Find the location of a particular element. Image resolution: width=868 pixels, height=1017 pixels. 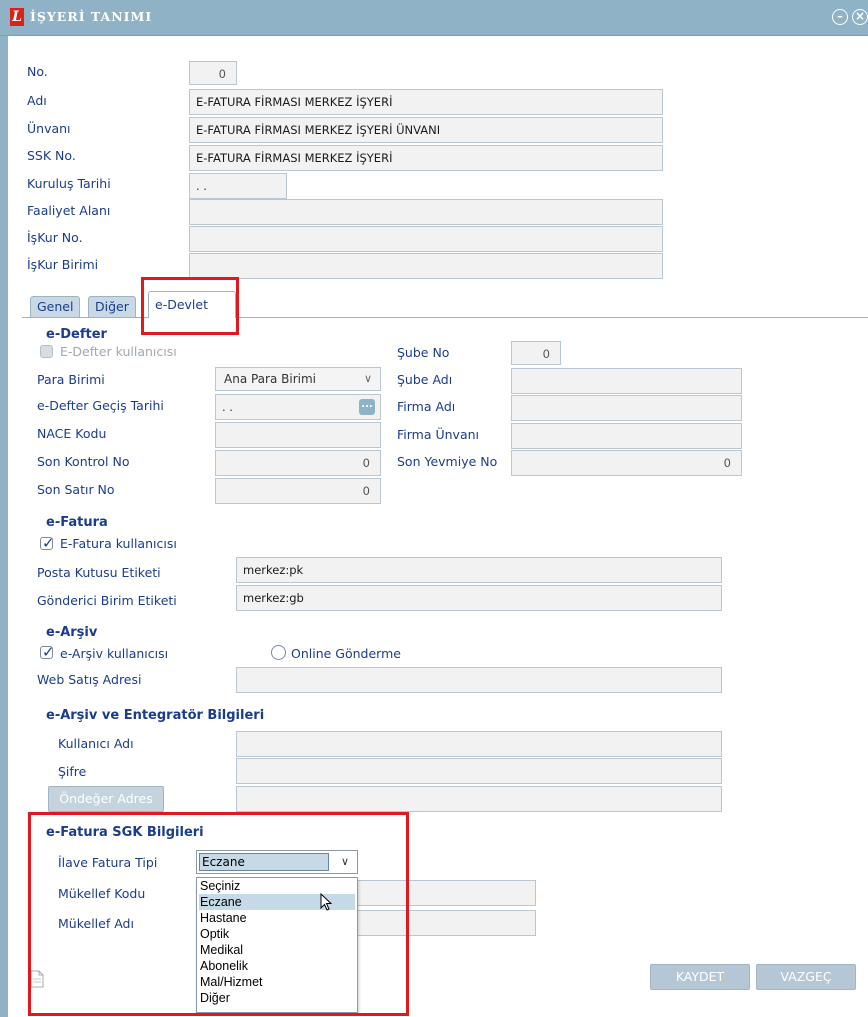

iskur-no-field is located at coordinates (426, 239).